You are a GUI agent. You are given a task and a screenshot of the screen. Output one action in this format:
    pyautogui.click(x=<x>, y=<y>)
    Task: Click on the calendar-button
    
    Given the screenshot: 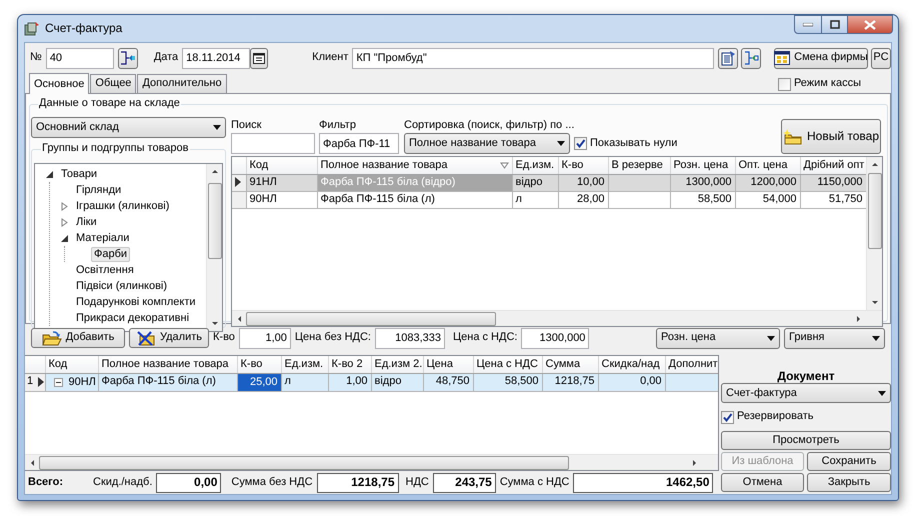 What is the action you would take?
    pyautogui.click(x=259, y=58)
    